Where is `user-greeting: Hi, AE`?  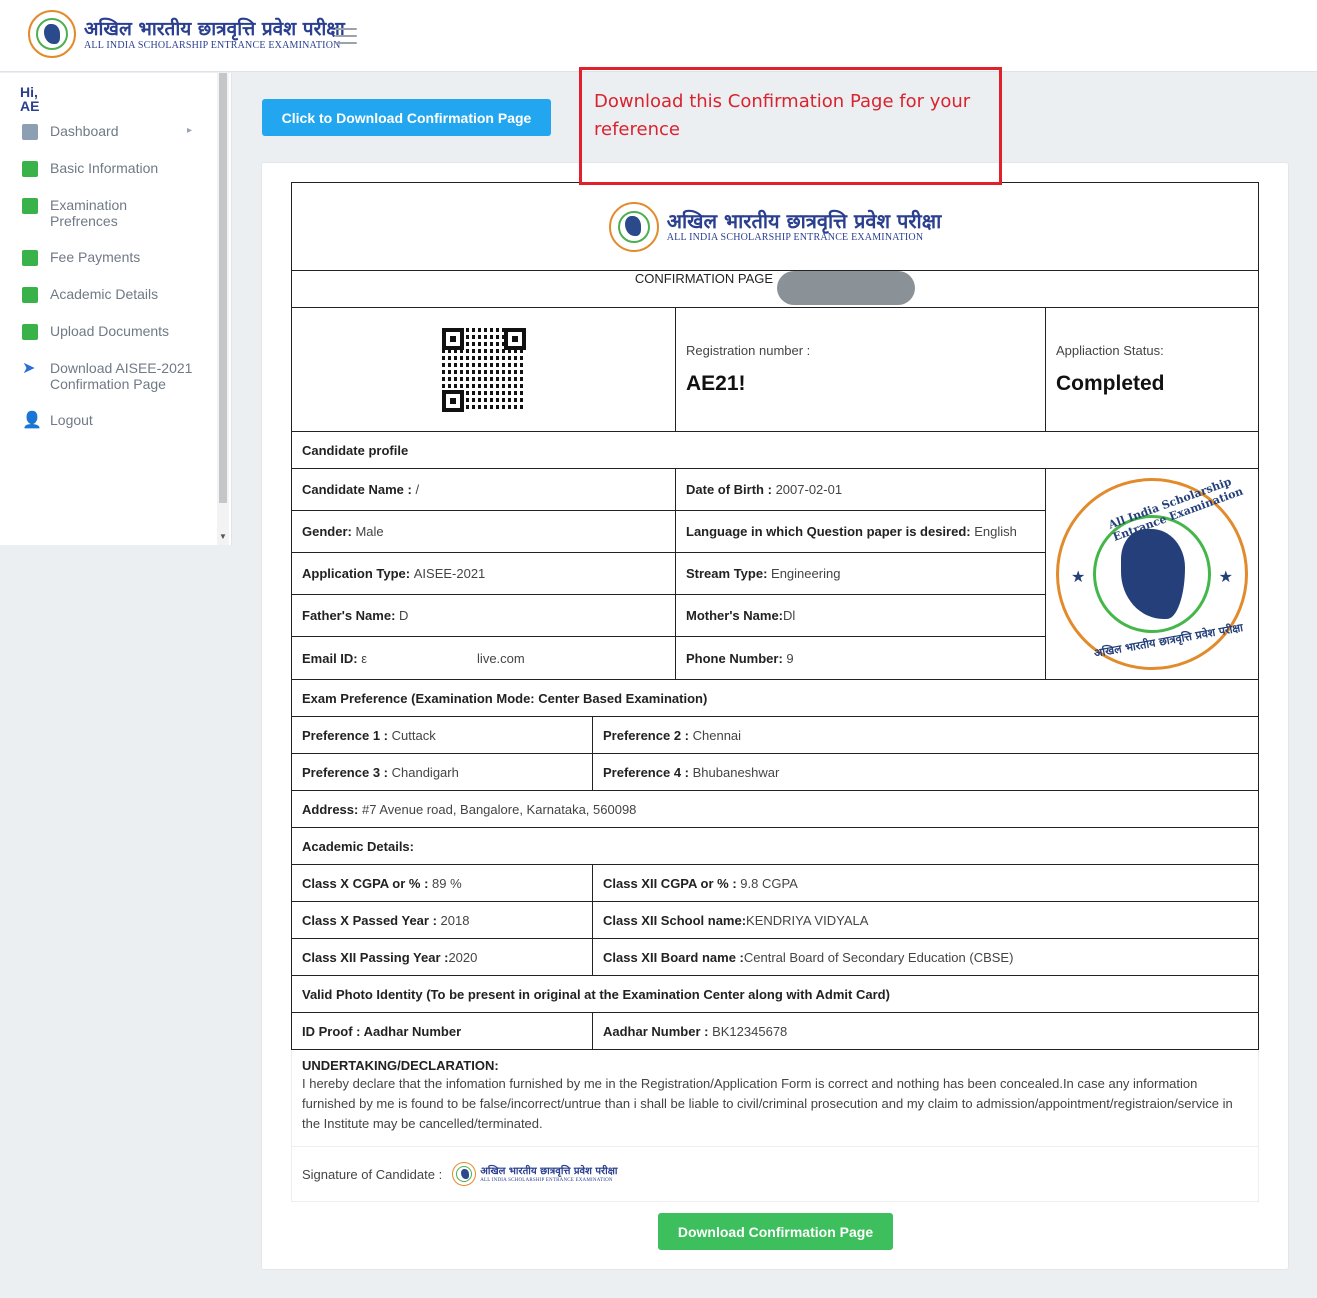 user-greeting: Hi, AE is located at coordinates (30, 99).